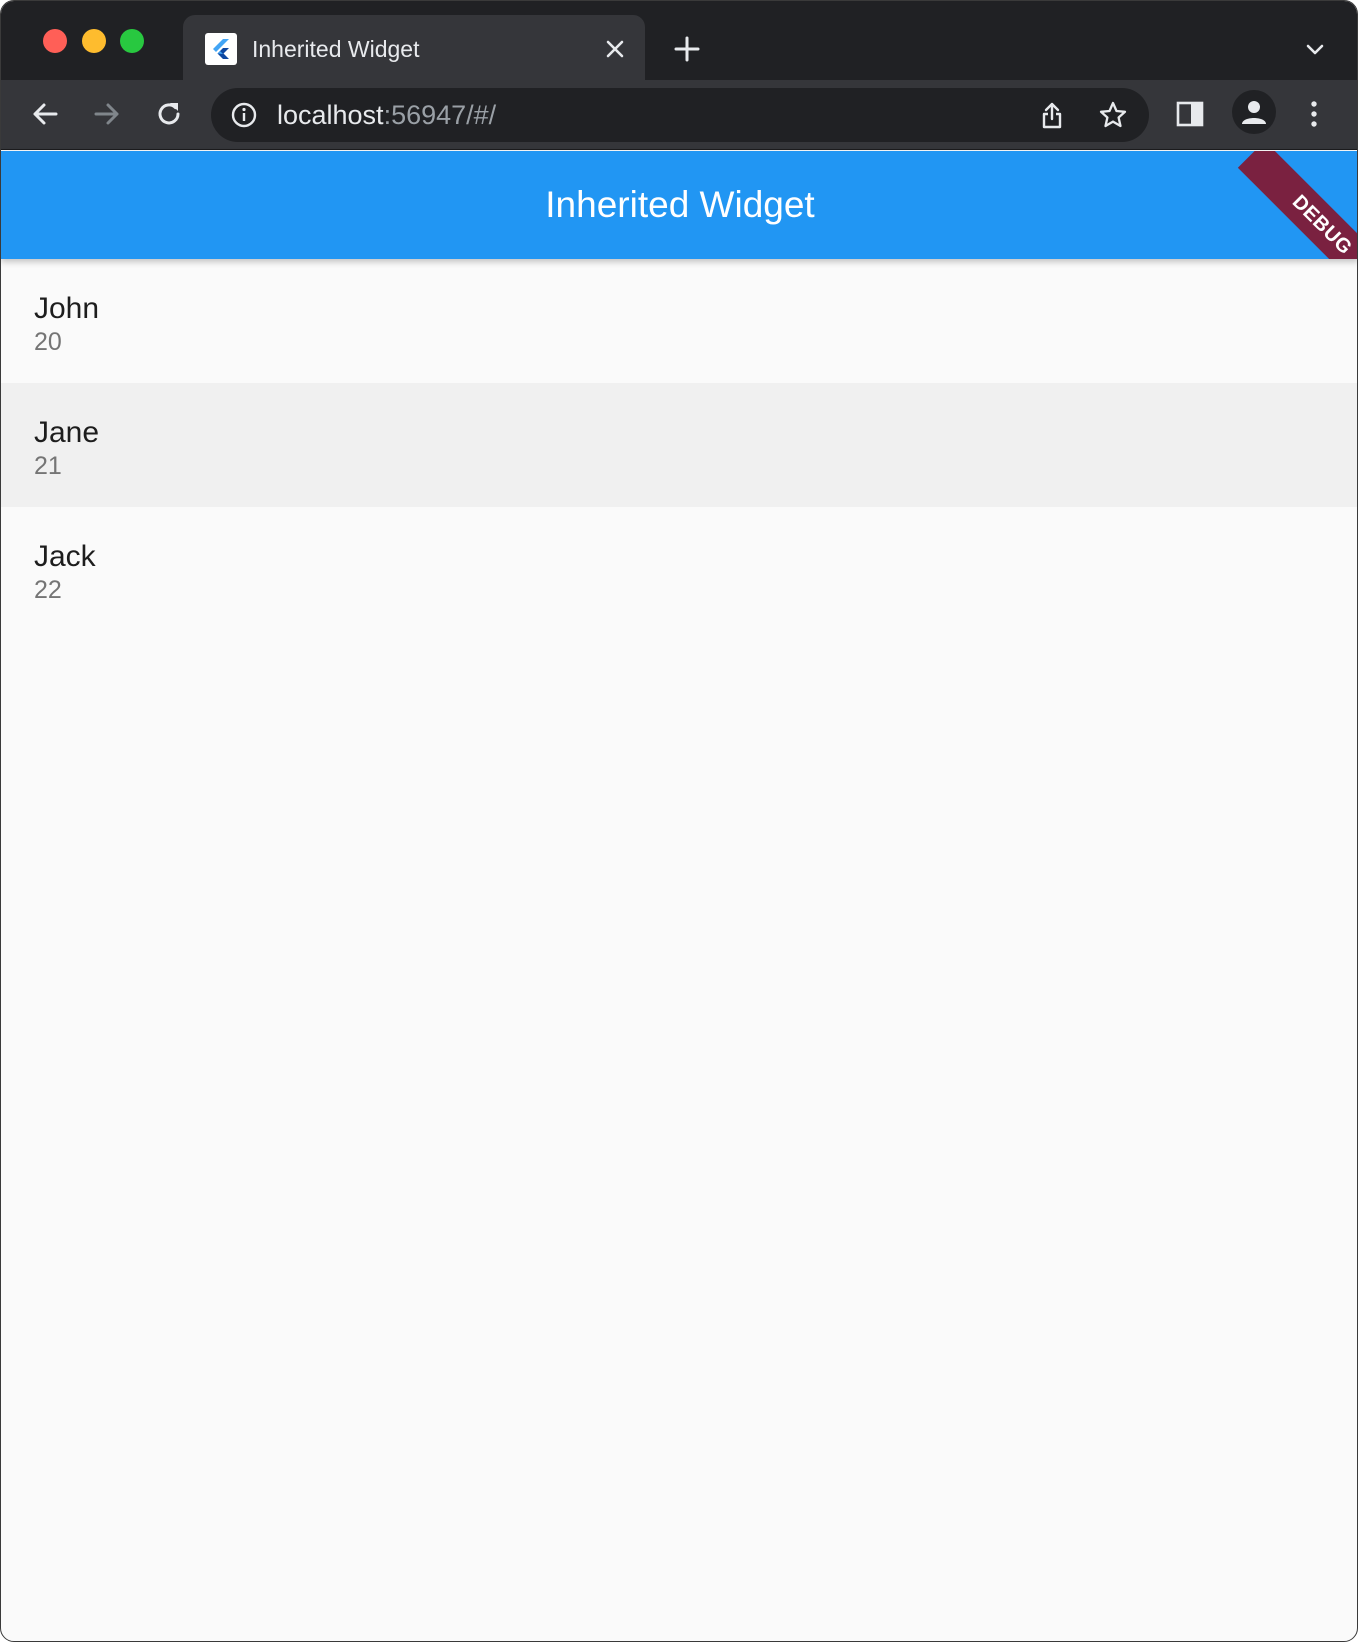  What do you see at coordinates (687, 49) in the screenshot?
I see `plus-icon` at bounding box center [687, 49].